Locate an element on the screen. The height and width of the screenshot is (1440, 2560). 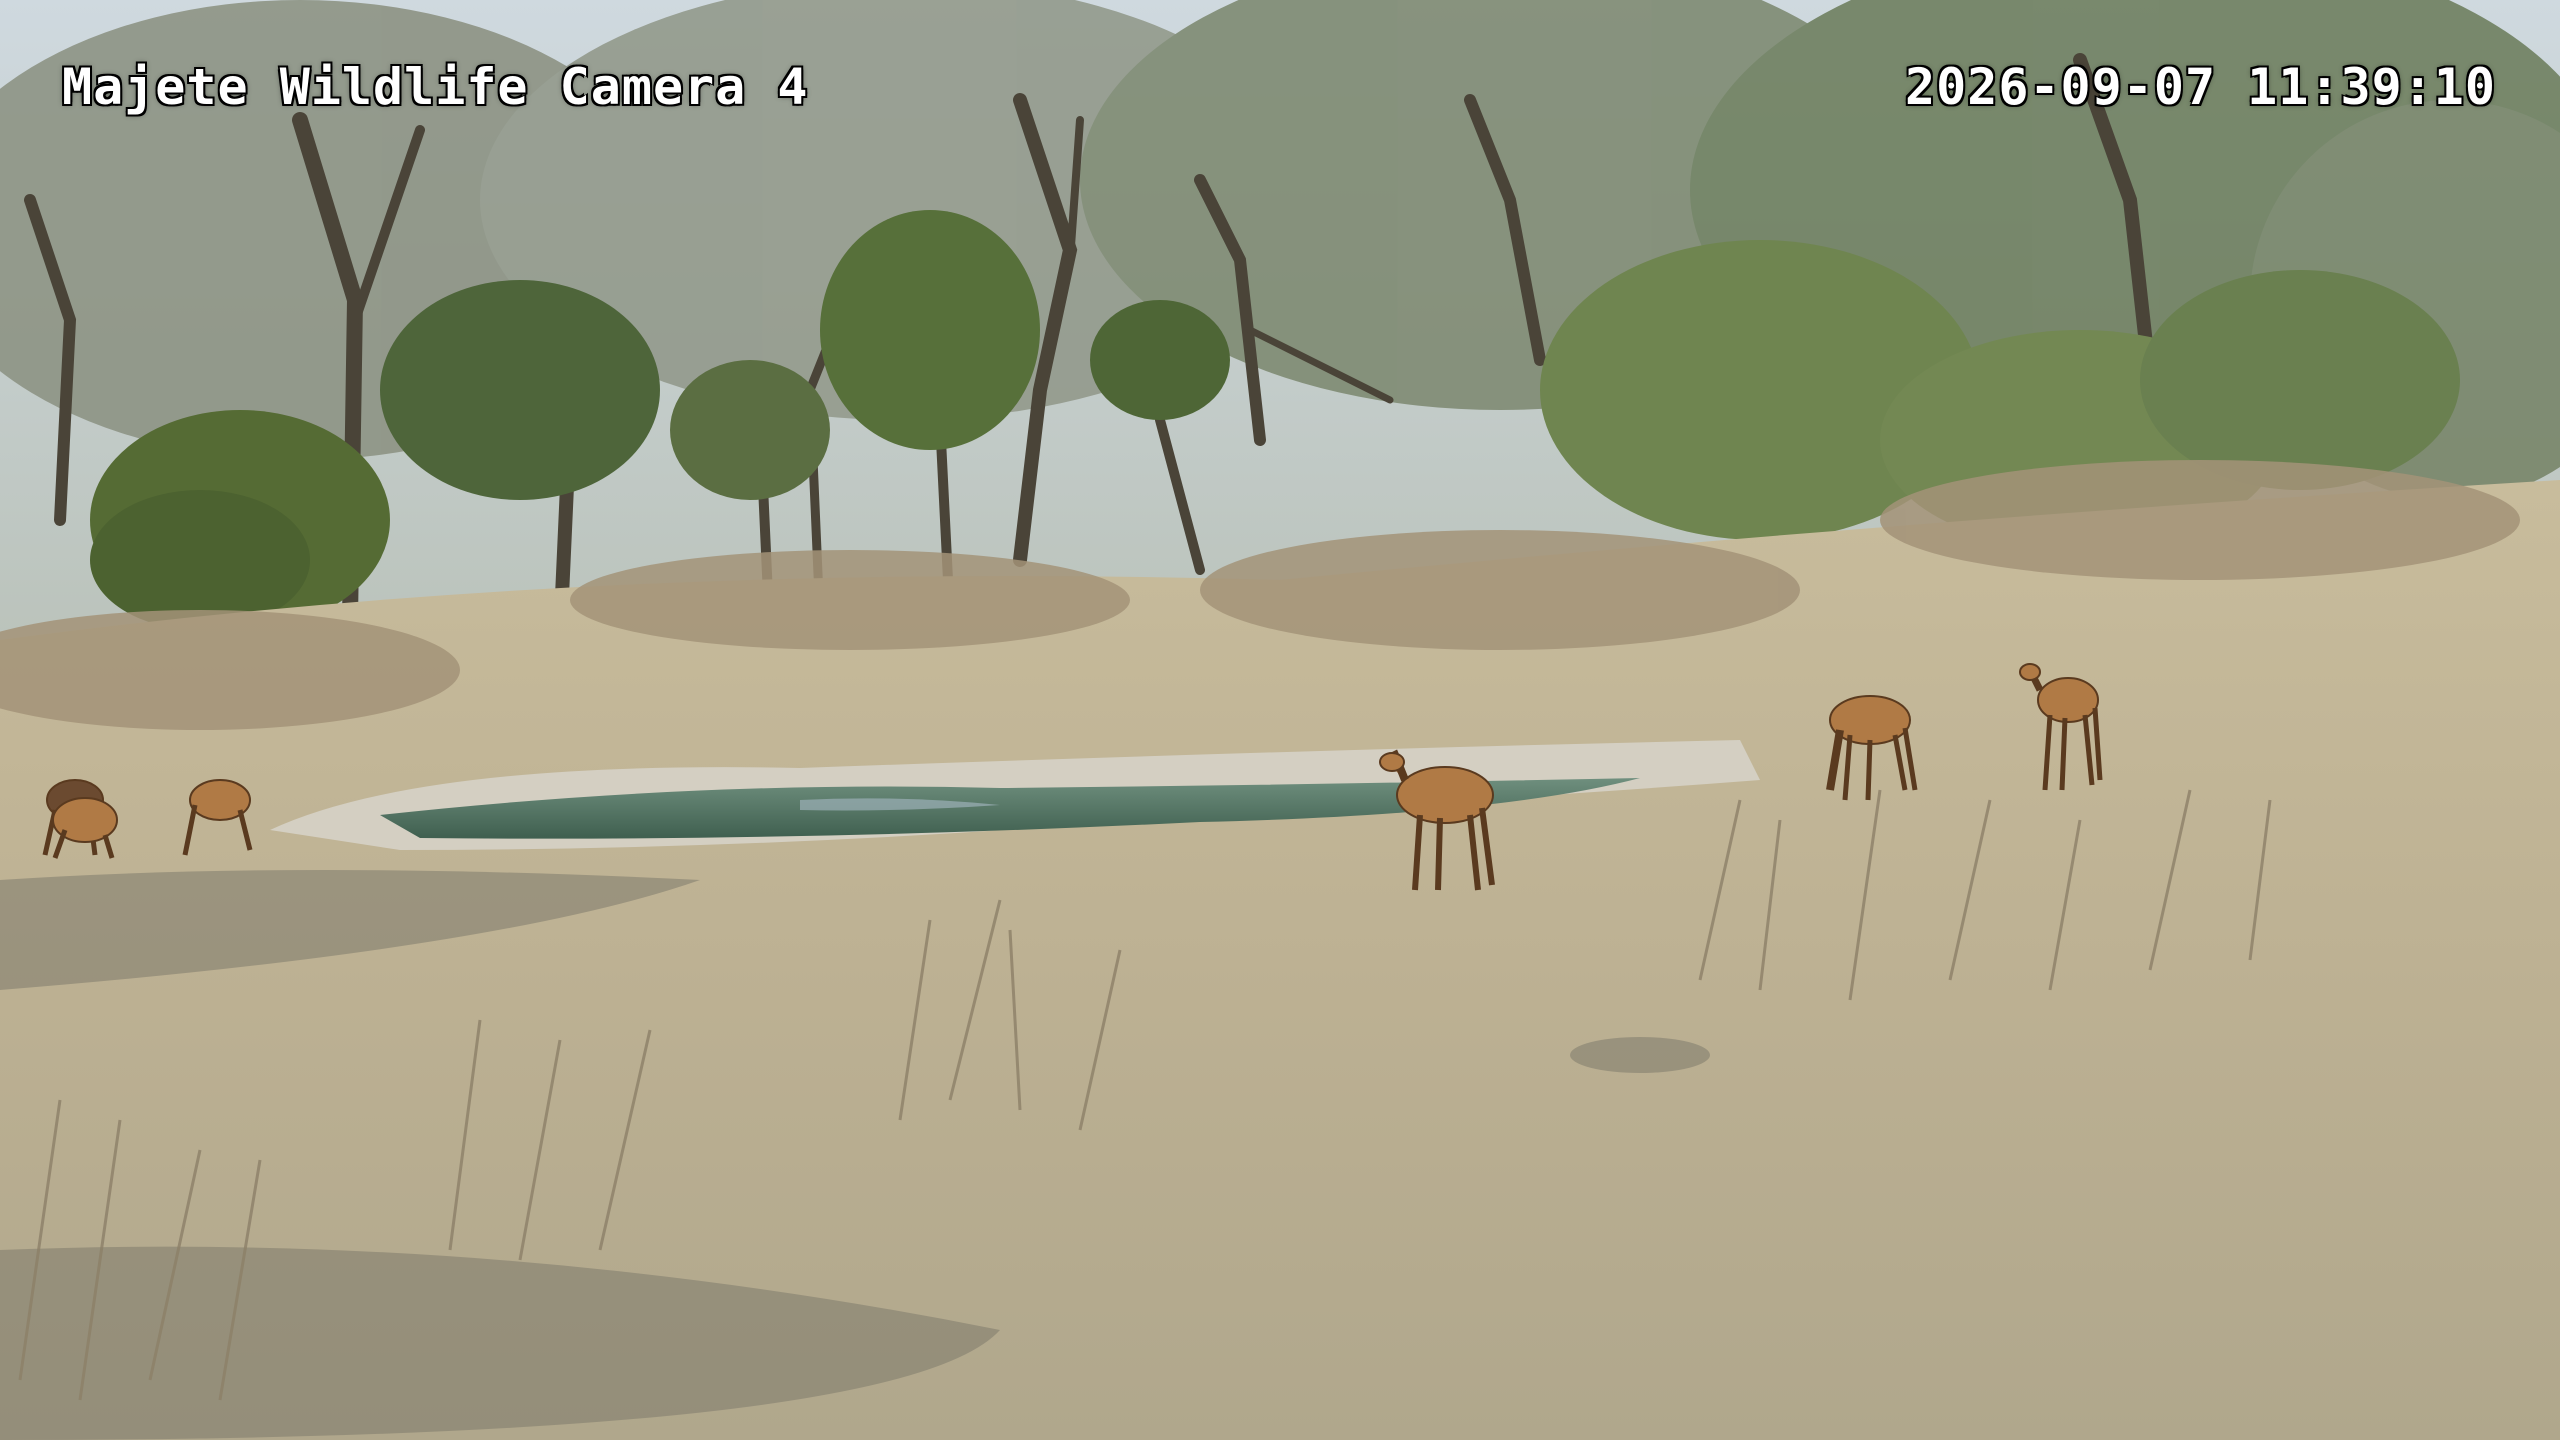
camera-title-overlay: Majete Wildlife Camera 4 is located at coordinates (435, 87).